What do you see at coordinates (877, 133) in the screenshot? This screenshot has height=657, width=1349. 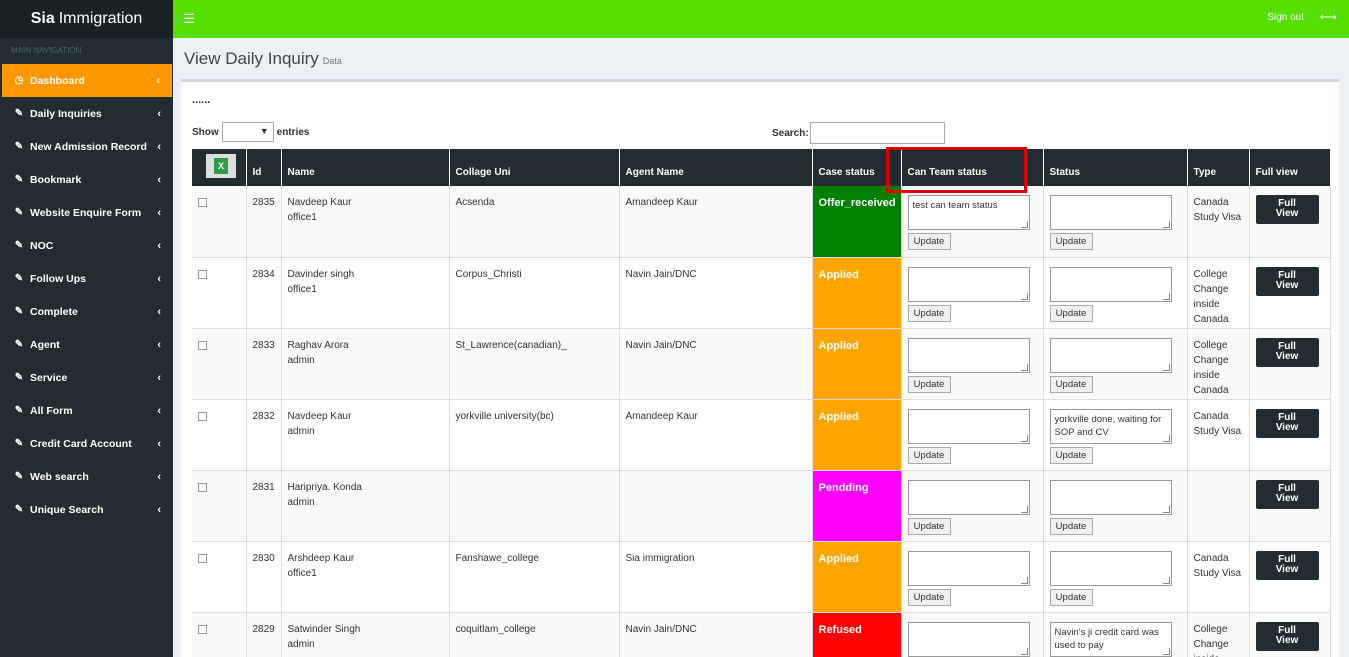 I see `search-input` at bounding box center [877, 133].